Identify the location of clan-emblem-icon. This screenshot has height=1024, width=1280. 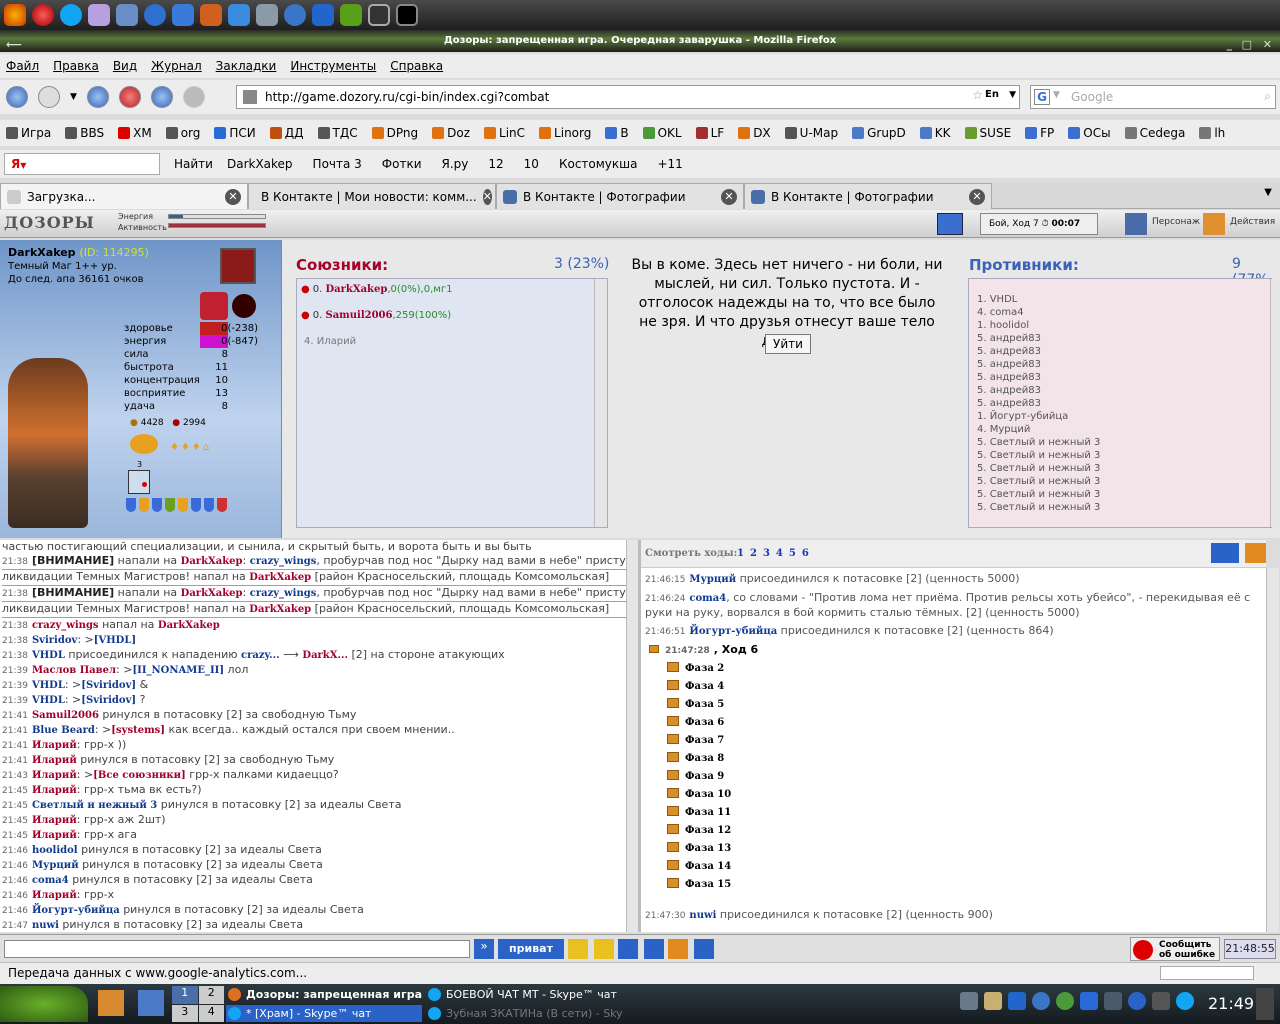
(238, 266).